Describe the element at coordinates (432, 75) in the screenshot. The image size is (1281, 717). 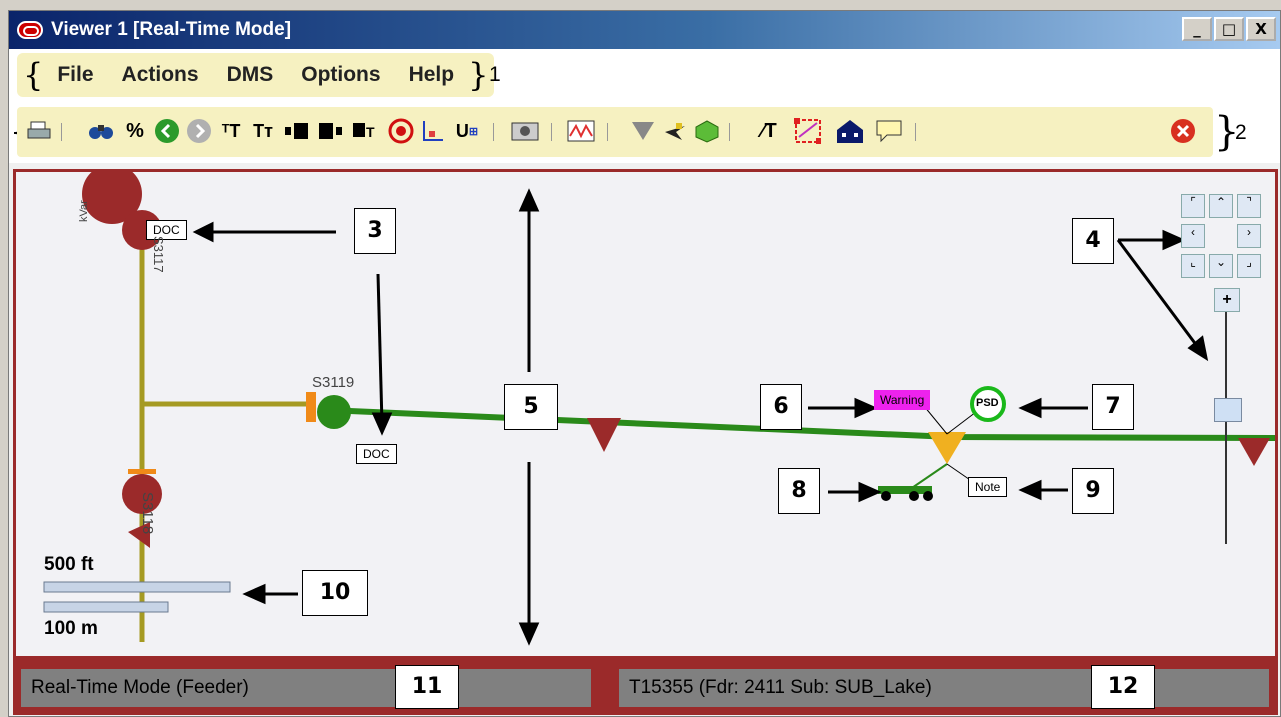
I see `menu-help: Help` at that location.